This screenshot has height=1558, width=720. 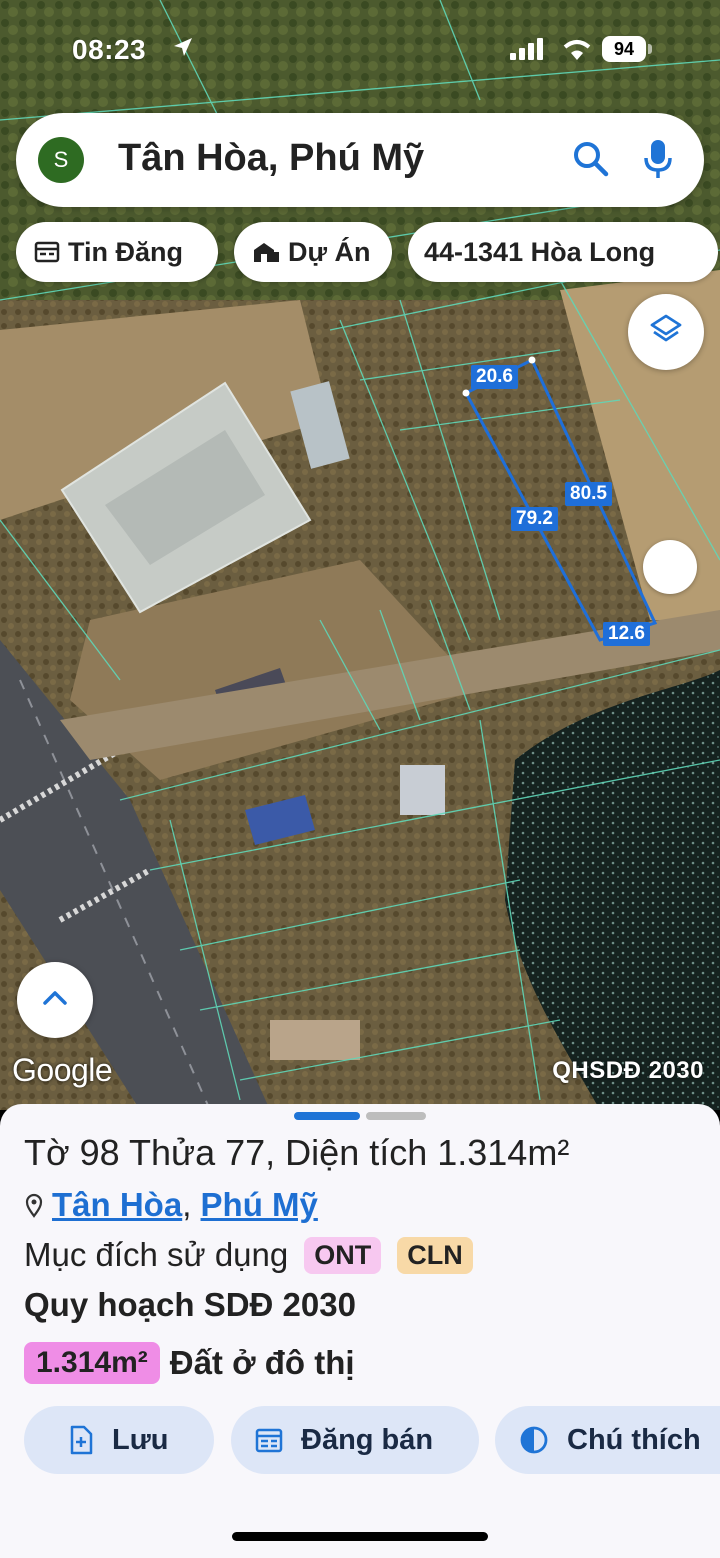 I want to click on legend-button-label: Chú thích, so click(x=634, y=1439).